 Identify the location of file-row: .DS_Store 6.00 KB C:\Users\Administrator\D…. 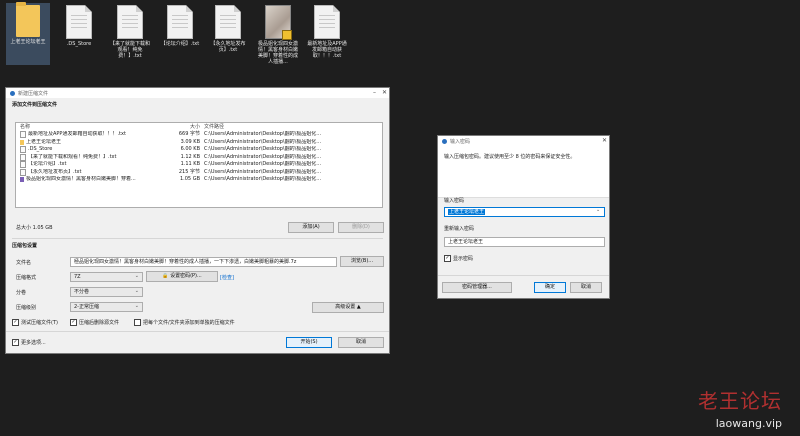
(199, 150).